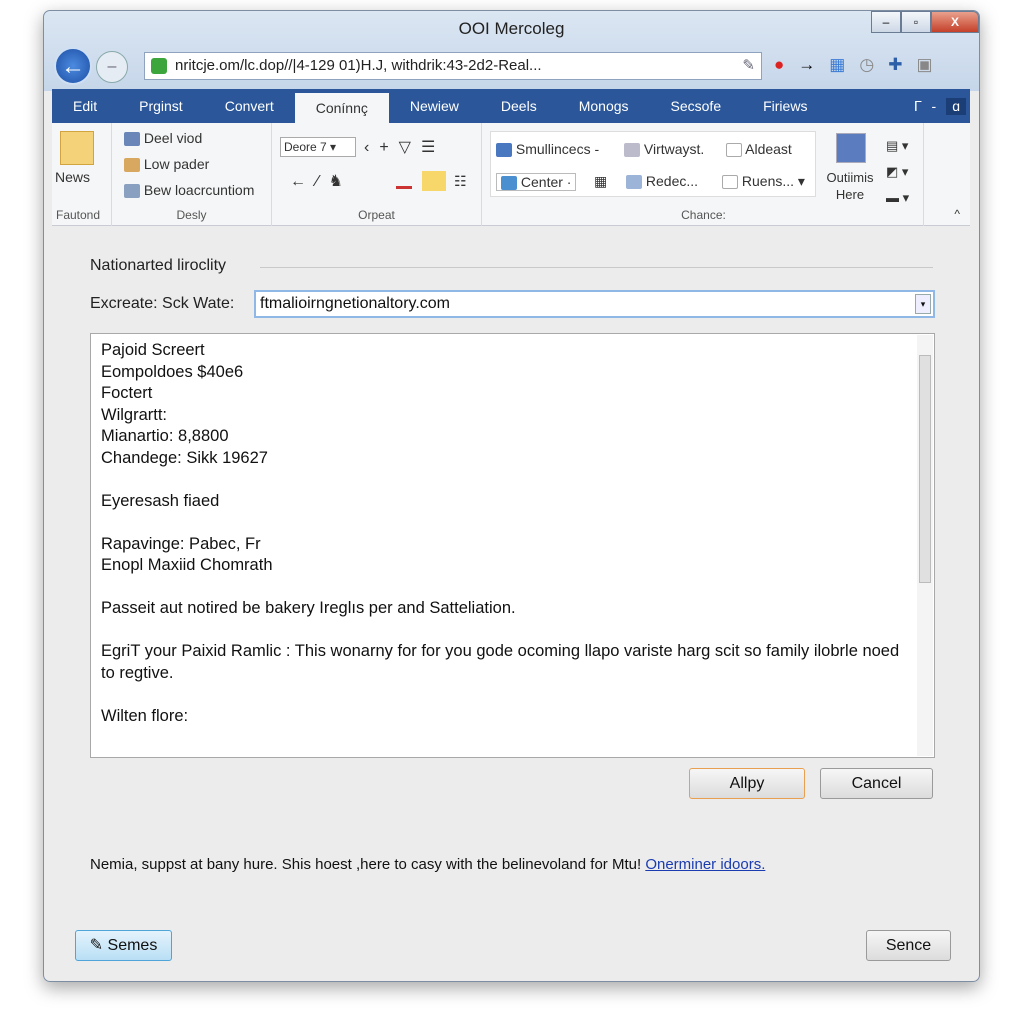 The height and width of the screenshot is (1024, 1024). Describe the element at coordinates (734, 150) in the screenshot. I see `box-icon` at that location.